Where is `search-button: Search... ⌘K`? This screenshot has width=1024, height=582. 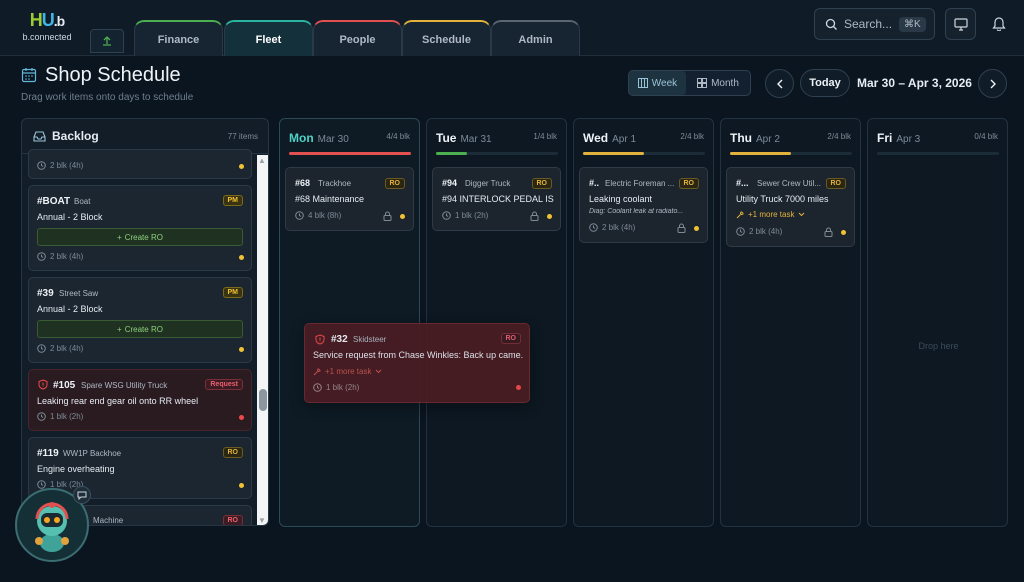 search-button: Search... ⌘K is located at coordinates (874, 24).